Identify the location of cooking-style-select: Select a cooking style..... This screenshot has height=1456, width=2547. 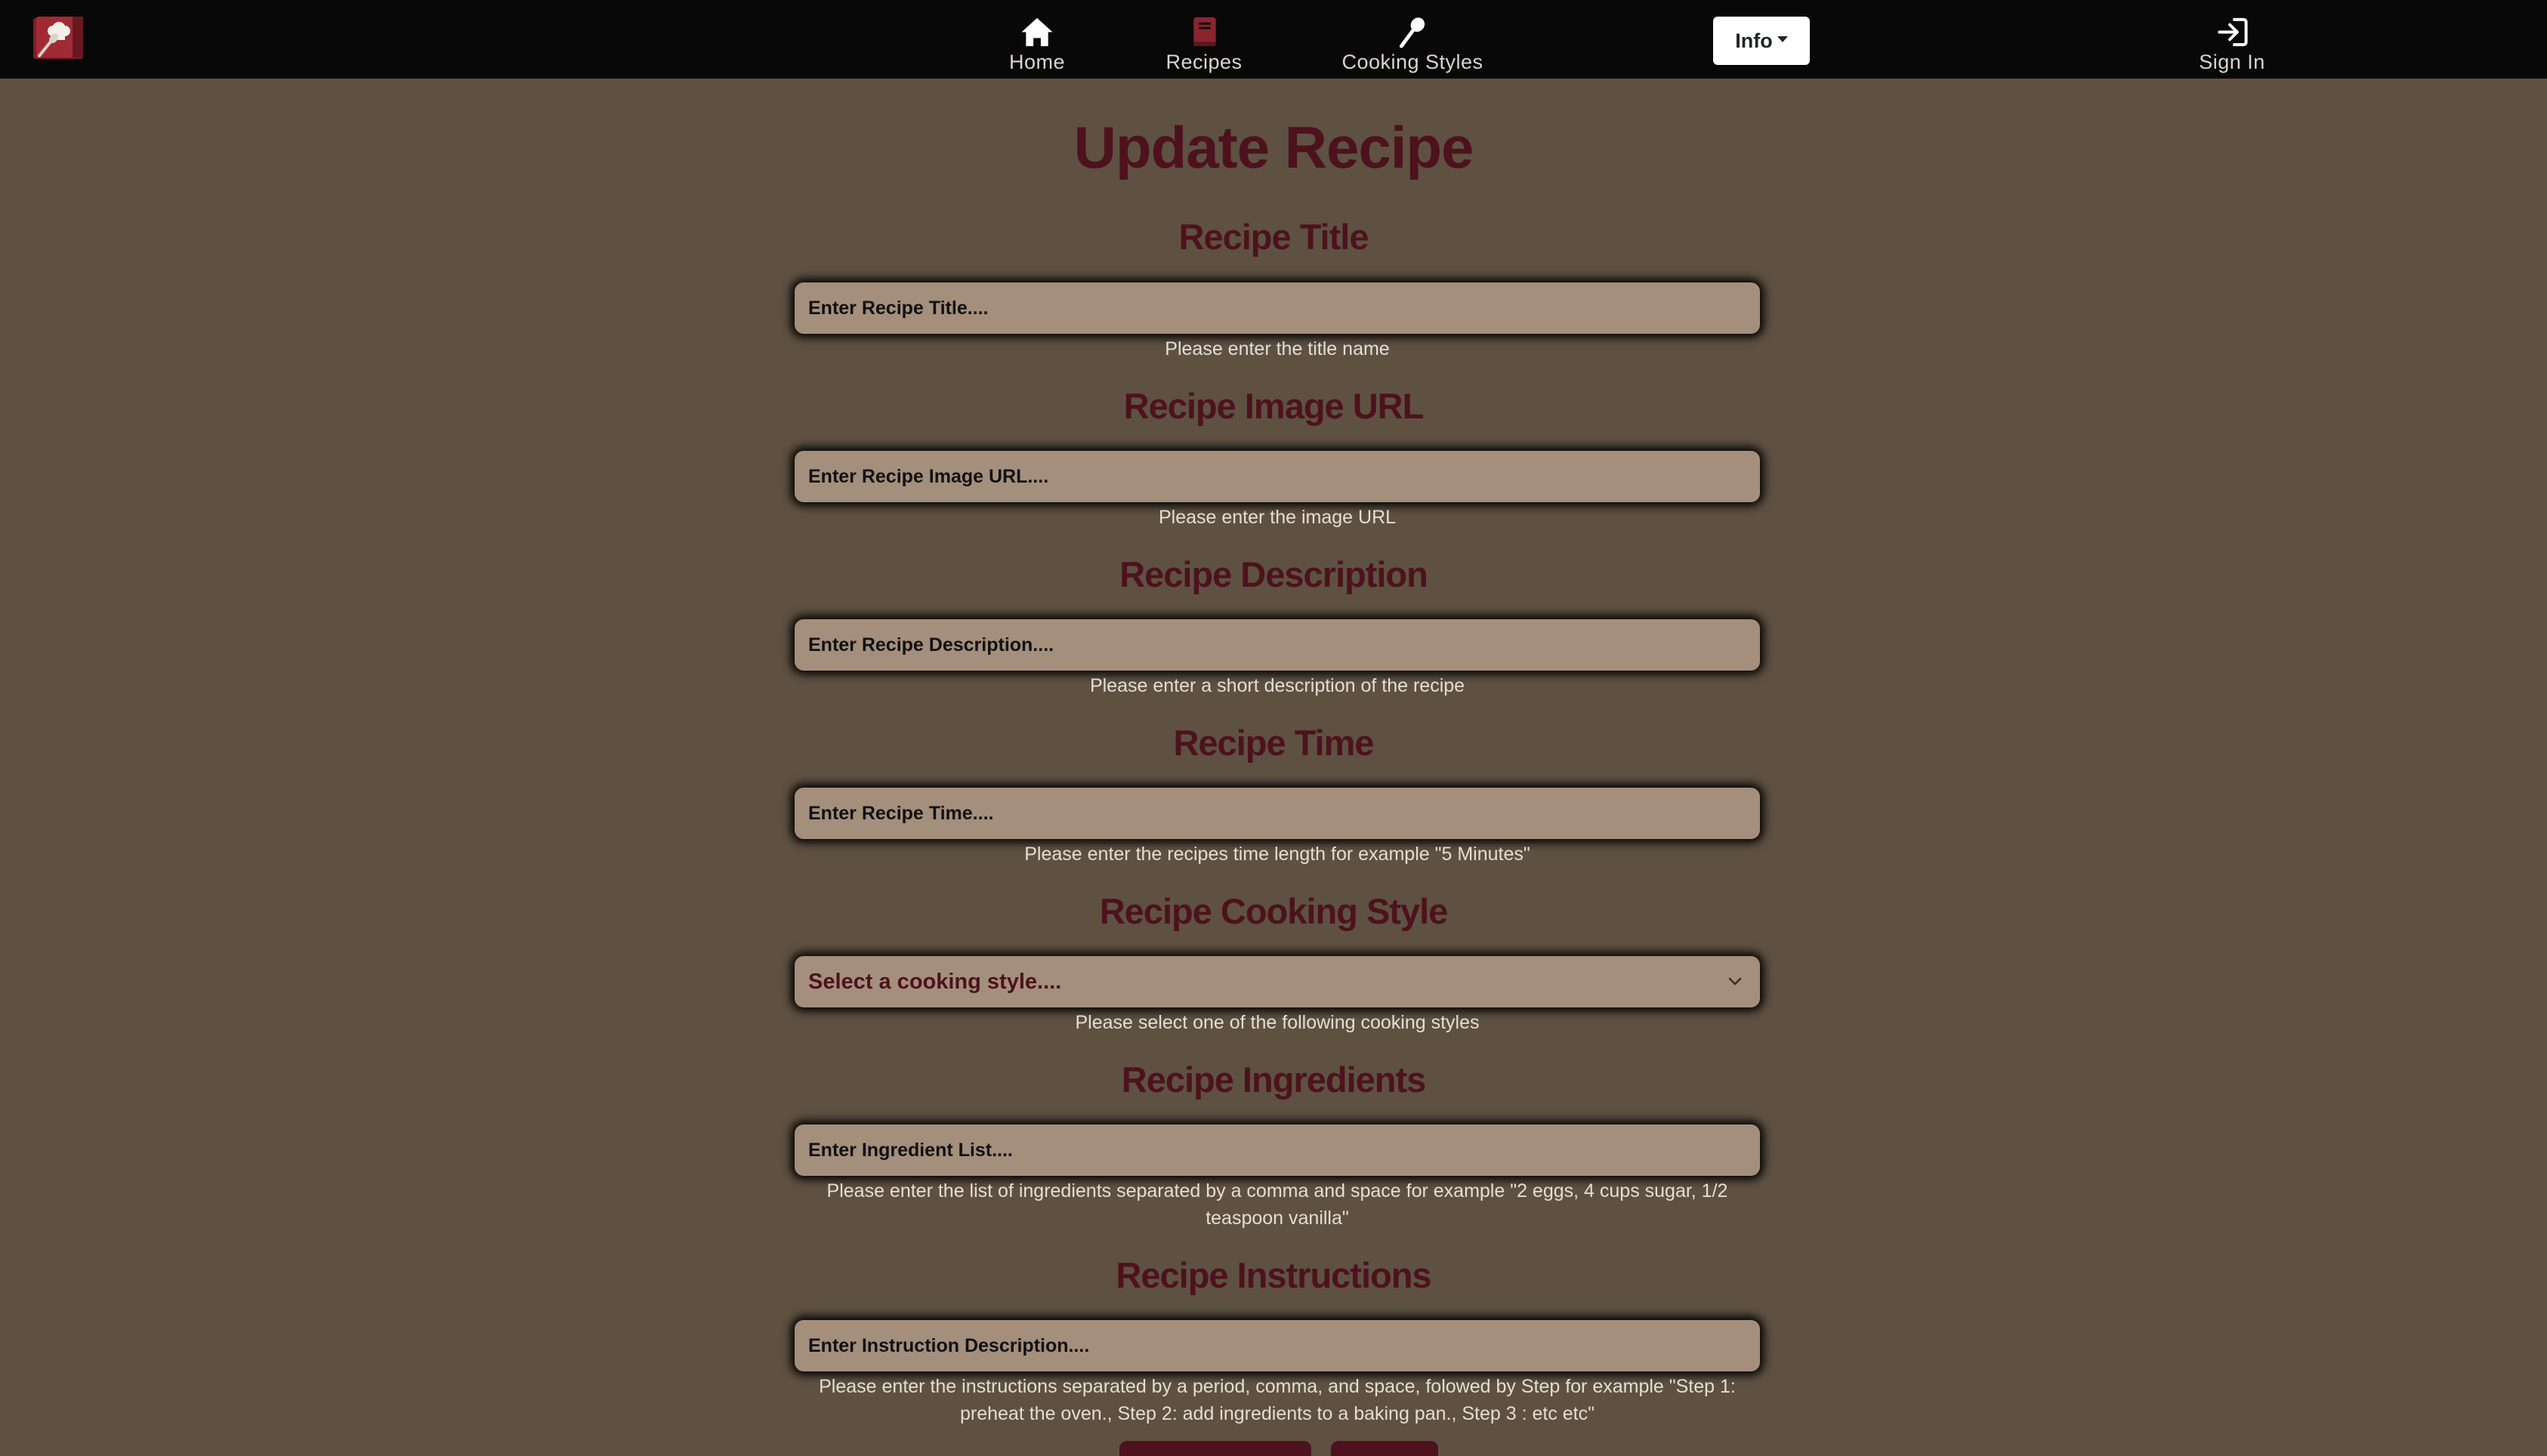
(1278, 981).